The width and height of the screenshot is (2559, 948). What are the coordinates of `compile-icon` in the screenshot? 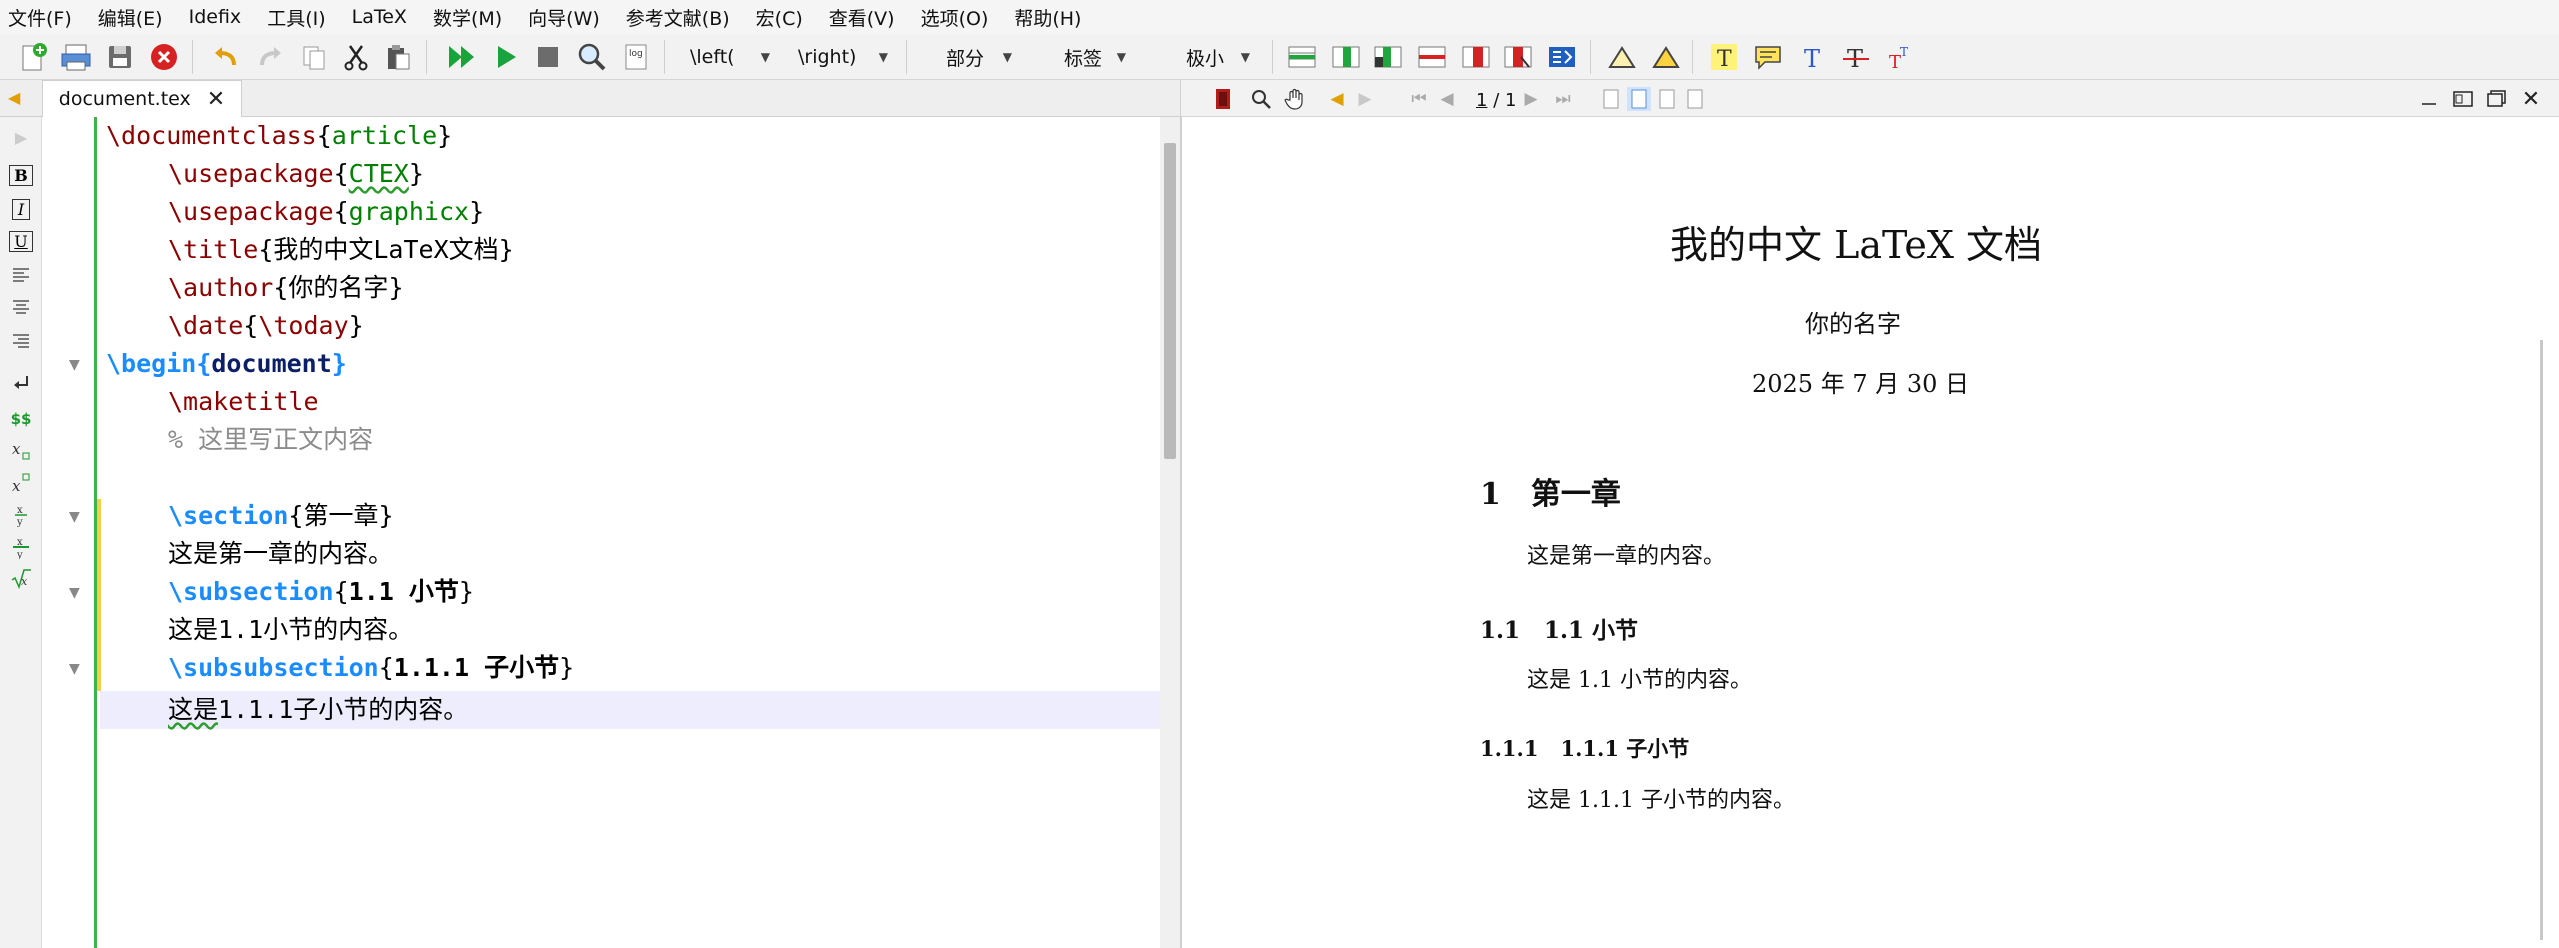 It's located at (506, 57).